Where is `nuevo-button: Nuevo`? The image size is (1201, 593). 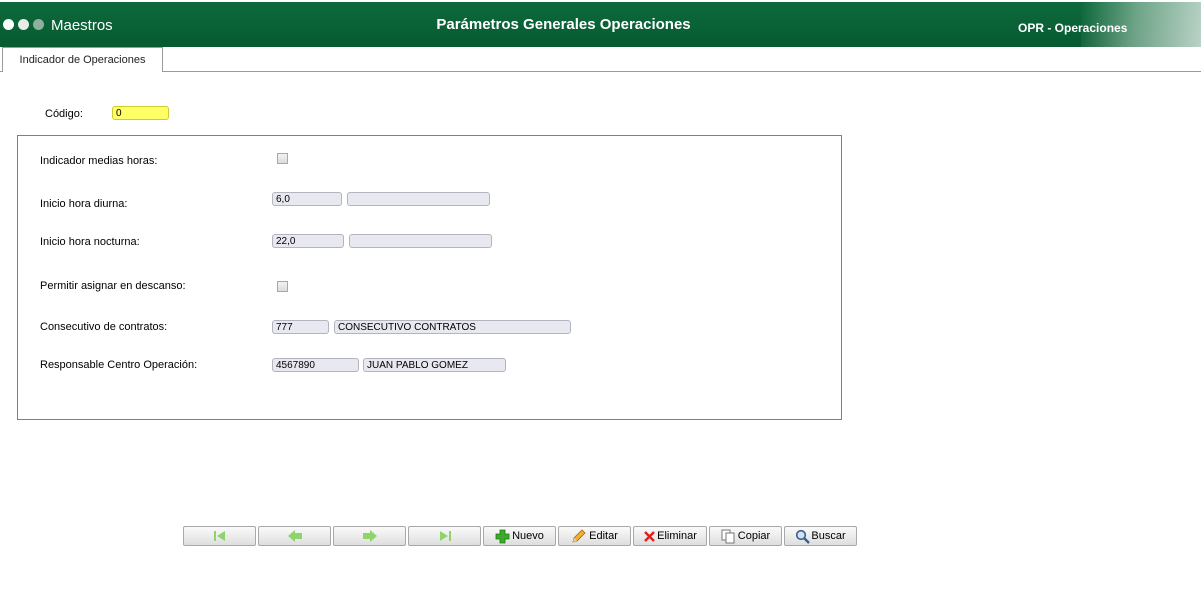 nuevo-button: Nuevo is located at coordinates (519, 536).